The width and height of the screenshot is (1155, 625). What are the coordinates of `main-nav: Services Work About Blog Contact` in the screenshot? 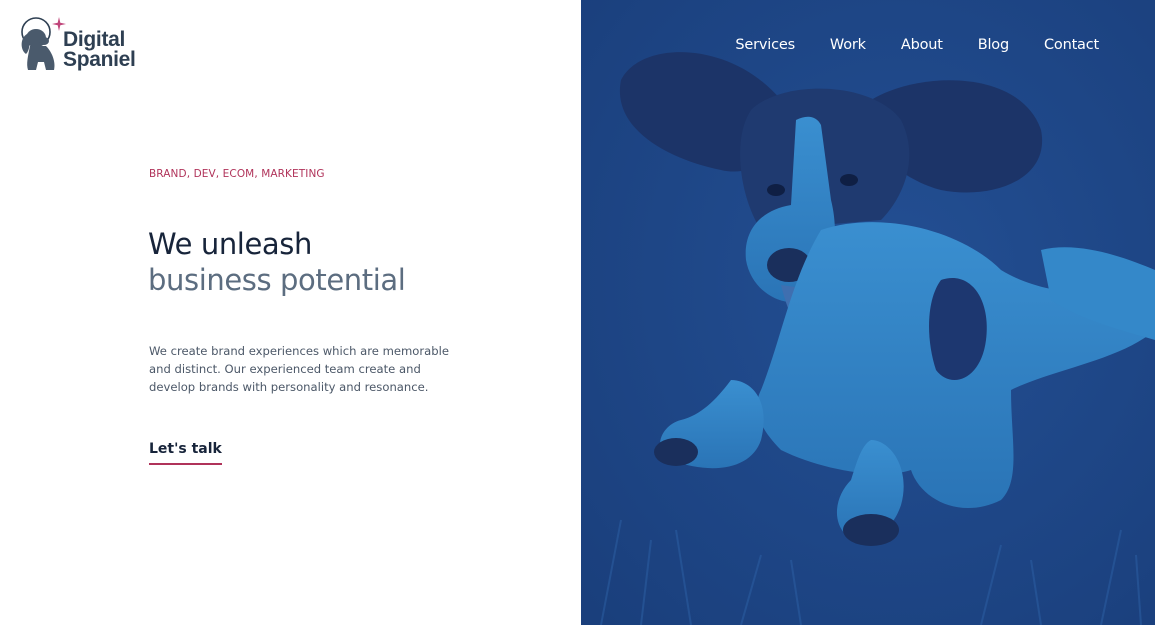 It's located at (899, 45).